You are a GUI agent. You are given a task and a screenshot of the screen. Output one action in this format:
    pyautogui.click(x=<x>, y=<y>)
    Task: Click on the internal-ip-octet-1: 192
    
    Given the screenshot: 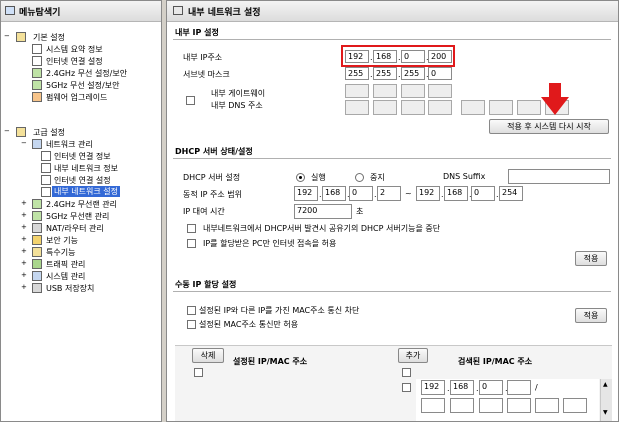 What is the action you would take?
    pyautogui.click(x=357, y=56)
    